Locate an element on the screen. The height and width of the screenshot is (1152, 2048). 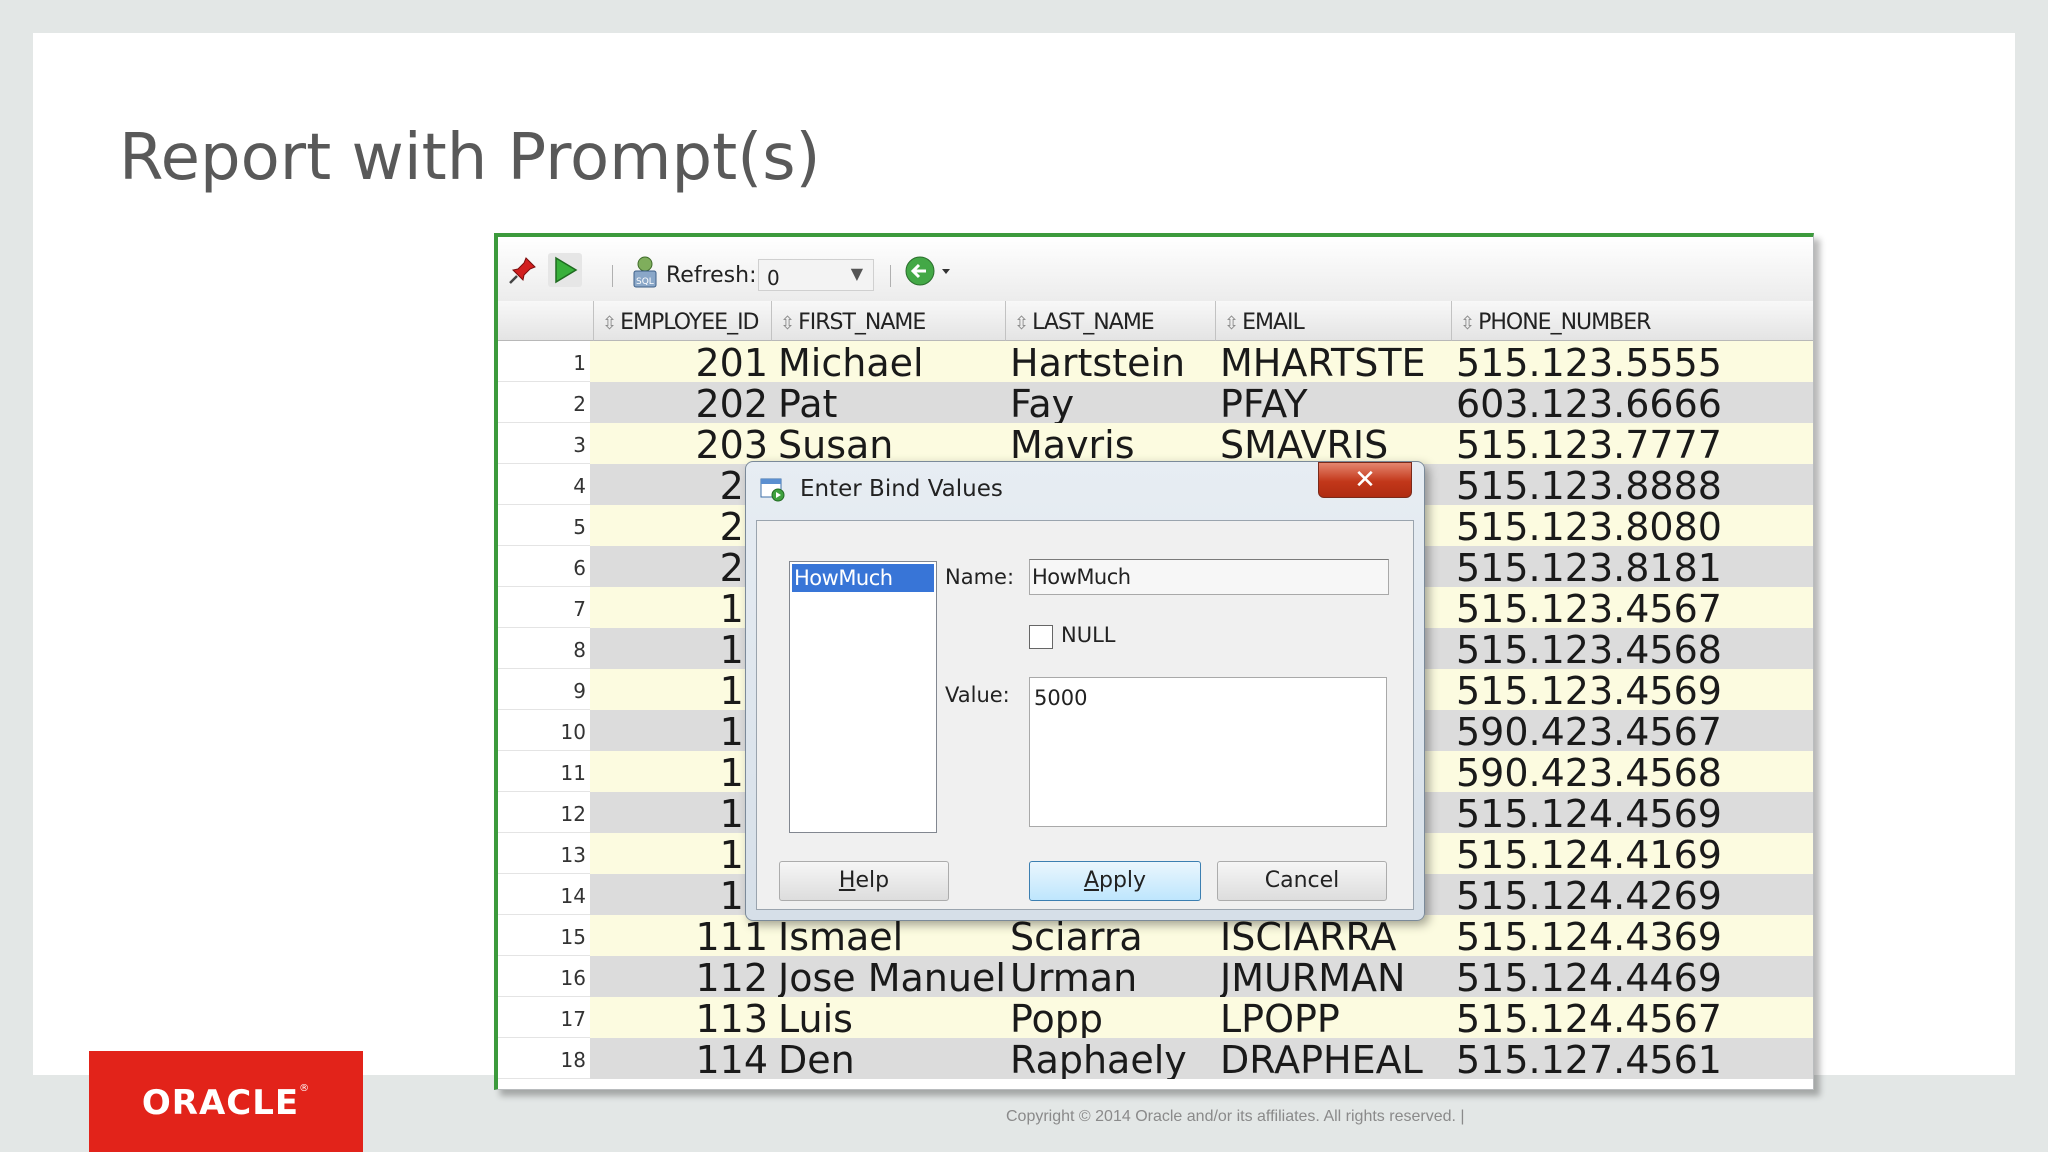
bind-variable-item: HowMuch is located at coordinates (863, 578).